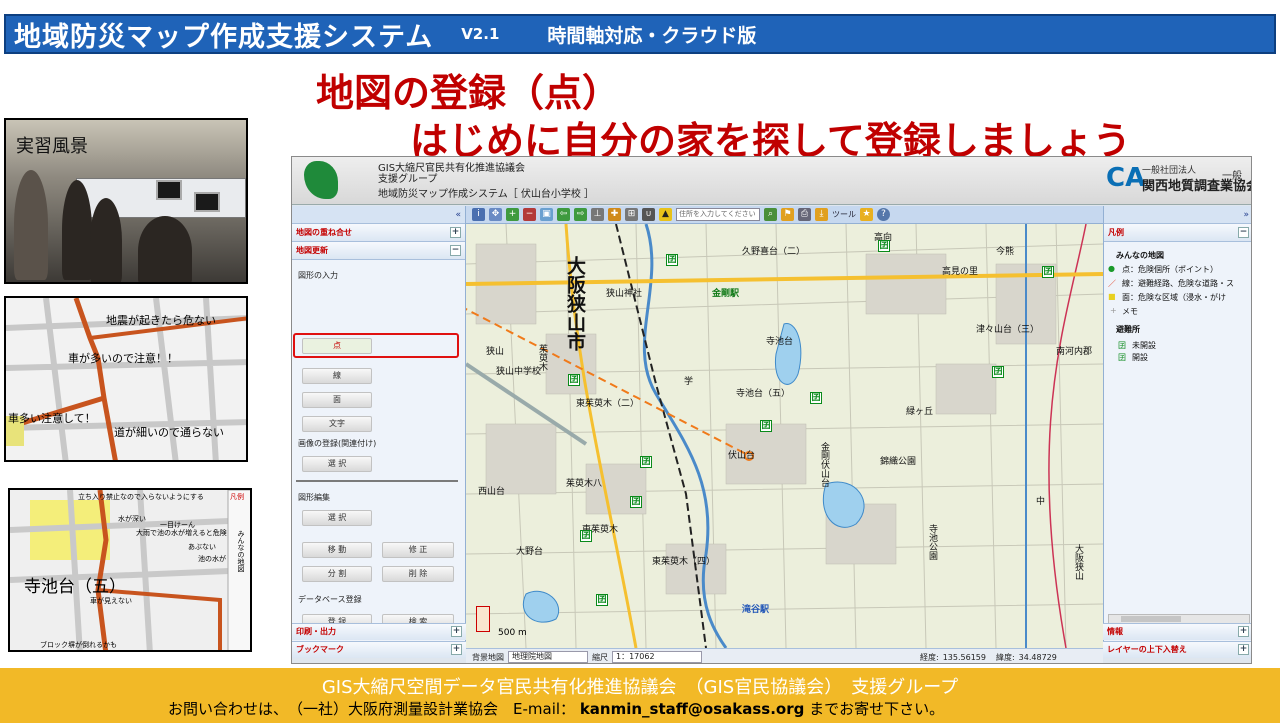  What do you see at coordinates (804, 214) in the screenshot?
I see `print-icon: ⎙` at bounding box center [804, 214].